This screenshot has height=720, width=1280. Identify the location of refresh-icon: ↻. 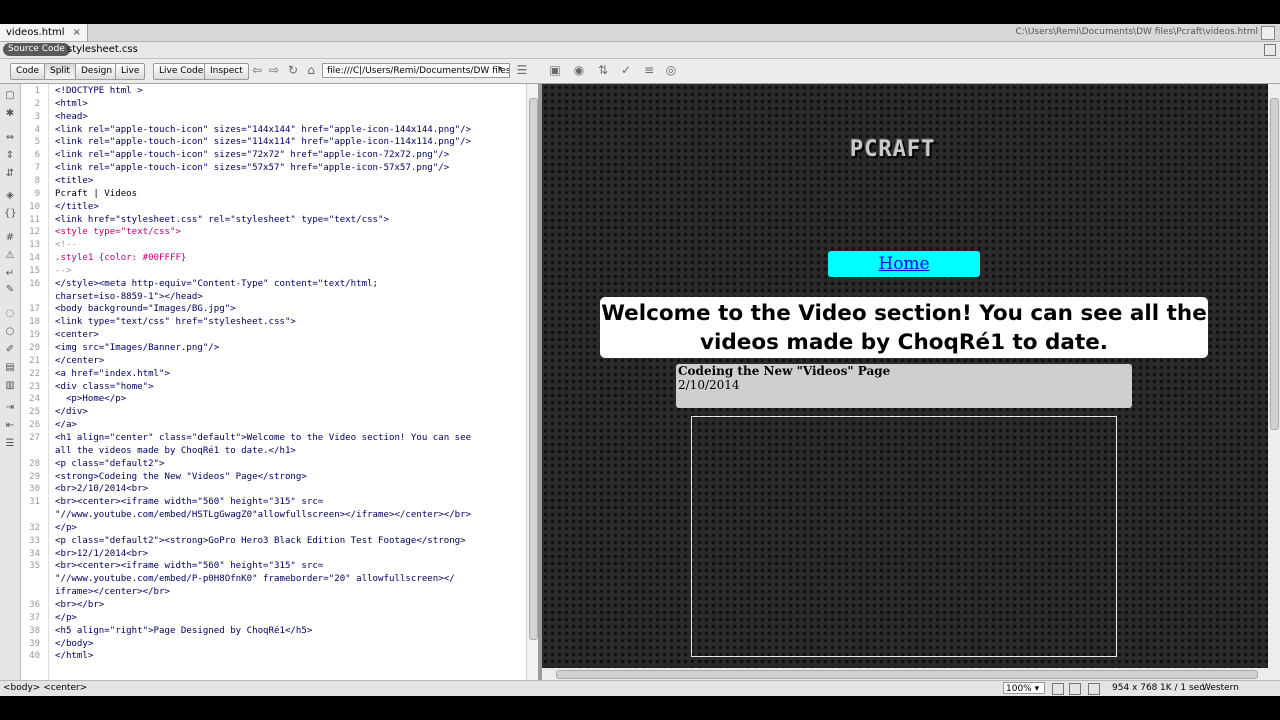
(293, 70).